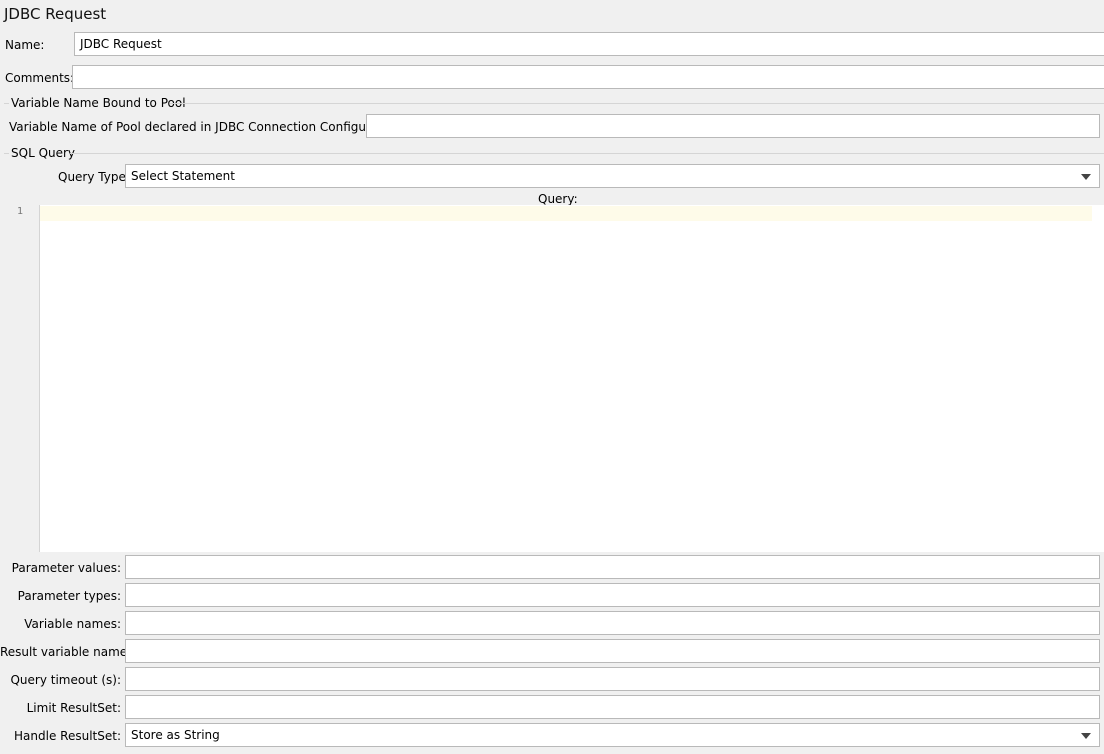  What do you see at coordinates (69, 596) in the screenshot?
I see `parameter-types-label: Parameter types:` at bounding box center [69, 596].